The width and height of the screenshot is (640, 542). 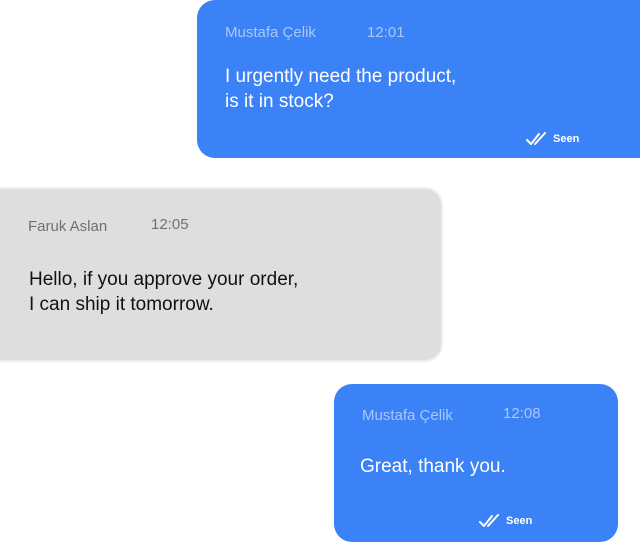 I want to click on message-text-line: Hello, if you approve your order,, so click(x=164, y=279).